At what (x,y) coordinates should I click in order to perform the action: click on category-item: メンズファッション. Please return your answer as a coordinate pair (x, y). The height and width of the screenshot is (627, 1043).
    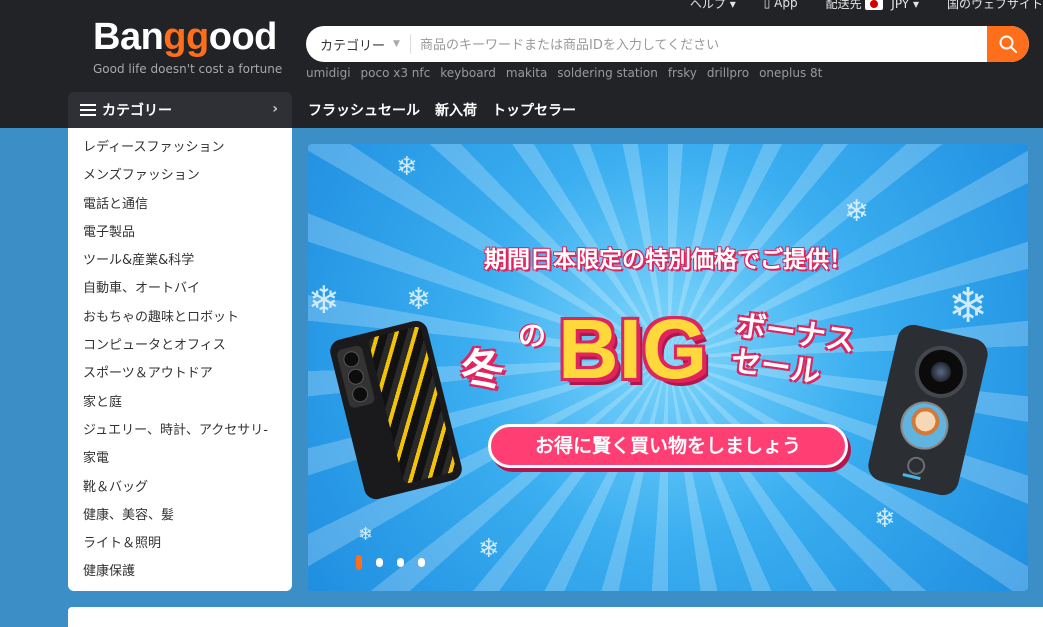
    Looking at the image, I should click on (180, 176).